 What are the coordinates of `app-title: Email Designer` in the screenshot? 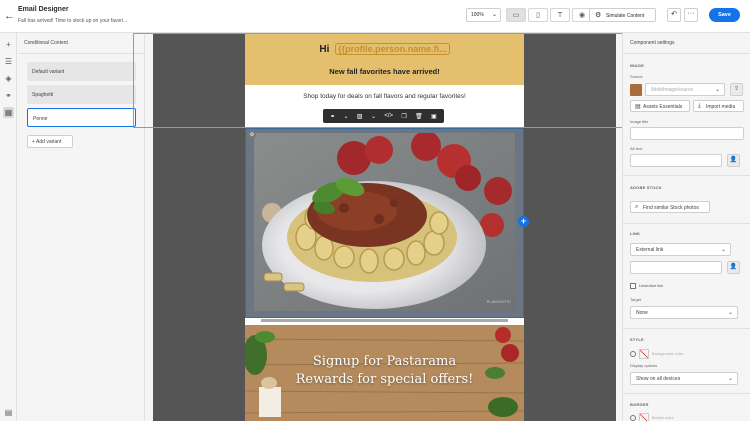 It's located at (43, 9).